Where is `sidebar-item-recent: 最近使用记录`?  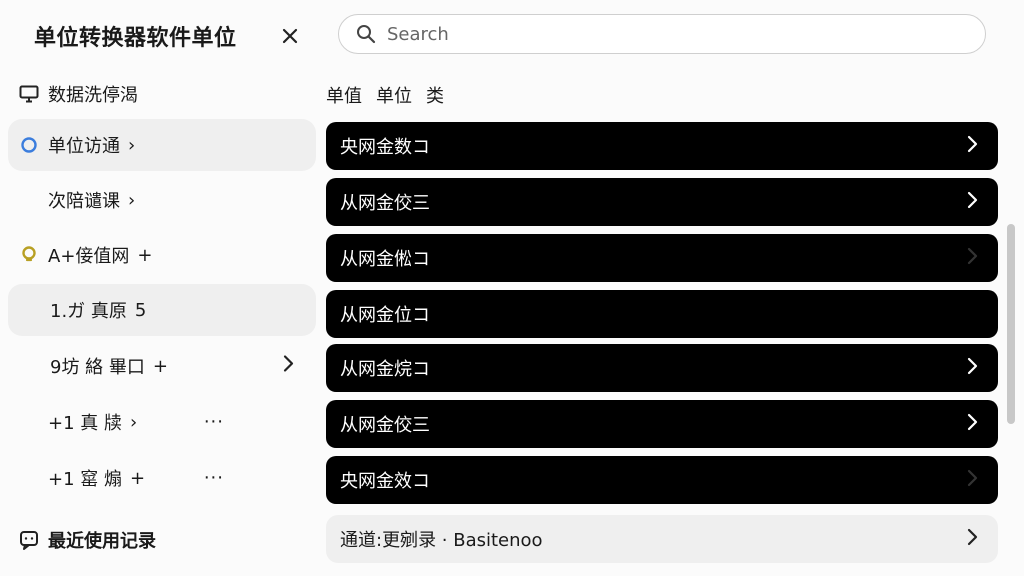 sidebar-item-recent: 最近使用记录 is located at coordinates (162, 540).